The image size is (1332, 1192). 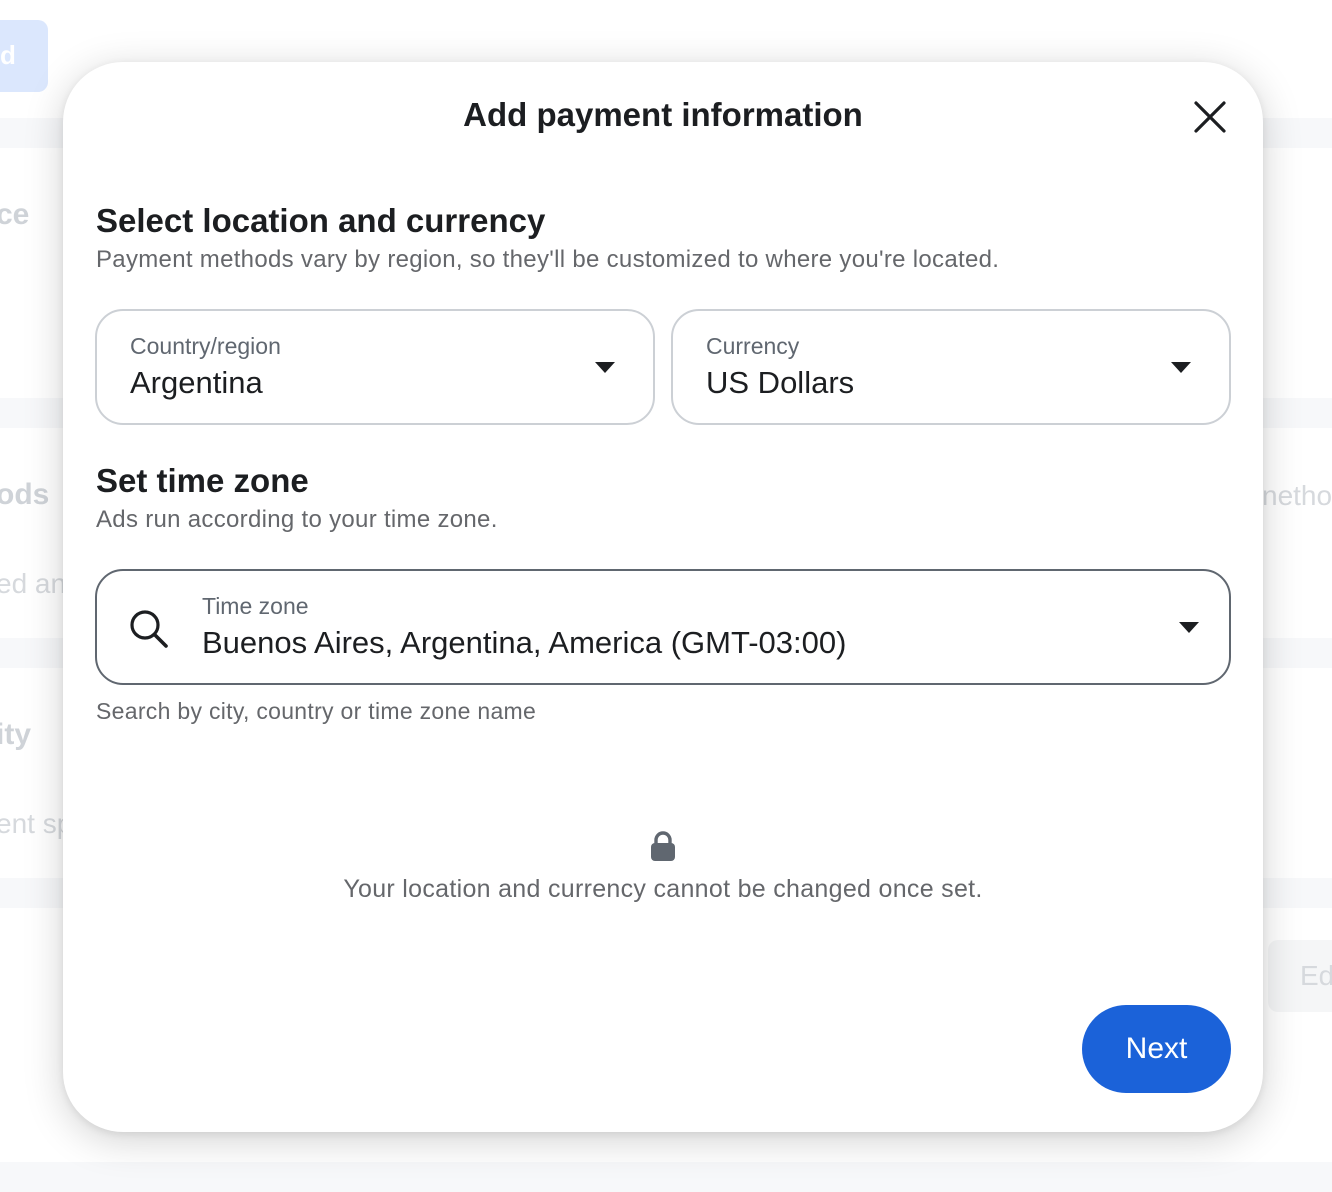 What do you see at coordinates (205, 346) in the screenshot?
I see `country-select-label: Country/region` at bounding box center [205, 346].